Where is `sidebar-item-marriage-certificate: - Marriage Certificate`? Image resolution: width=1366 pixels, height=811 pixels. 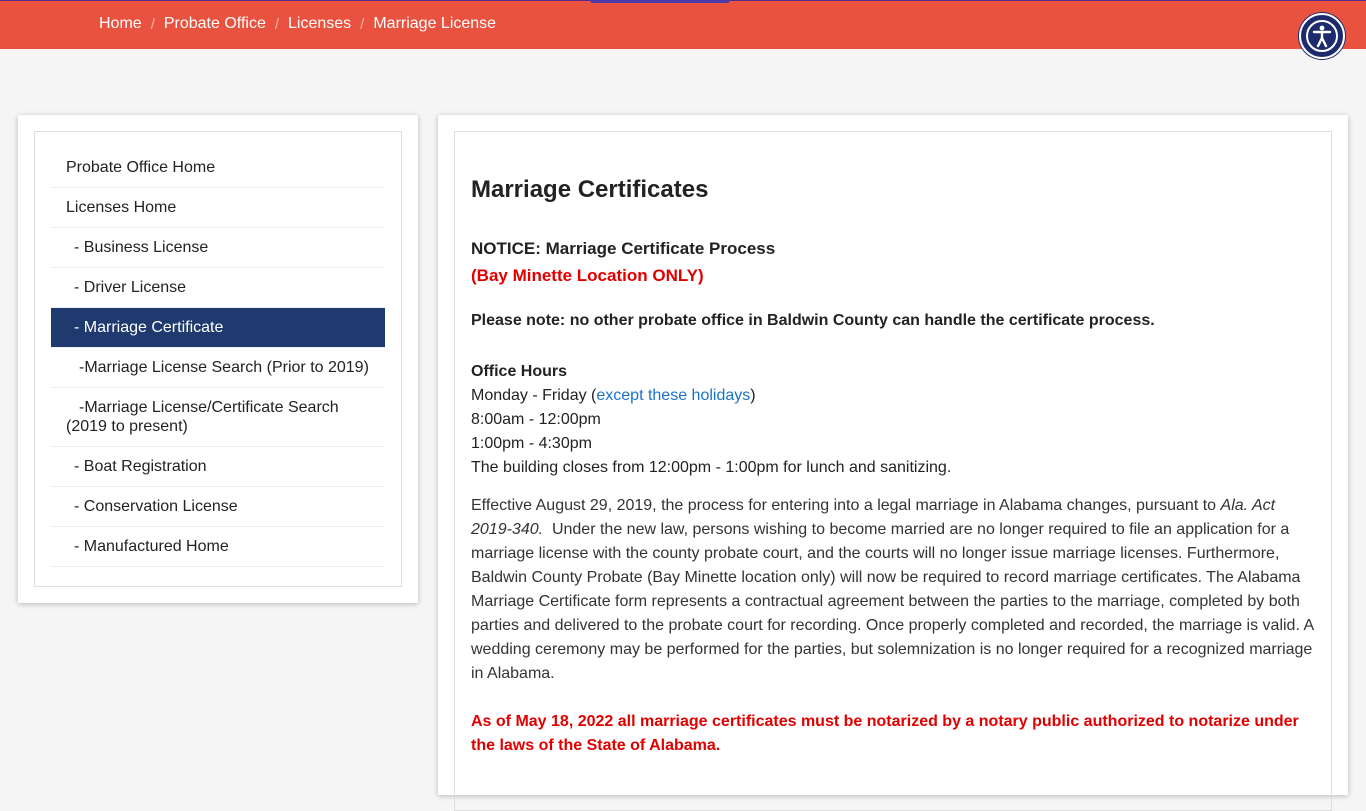
sidebar-item-marriage-certificate: - Marriage Certificate is located at coordinates (218, 328).